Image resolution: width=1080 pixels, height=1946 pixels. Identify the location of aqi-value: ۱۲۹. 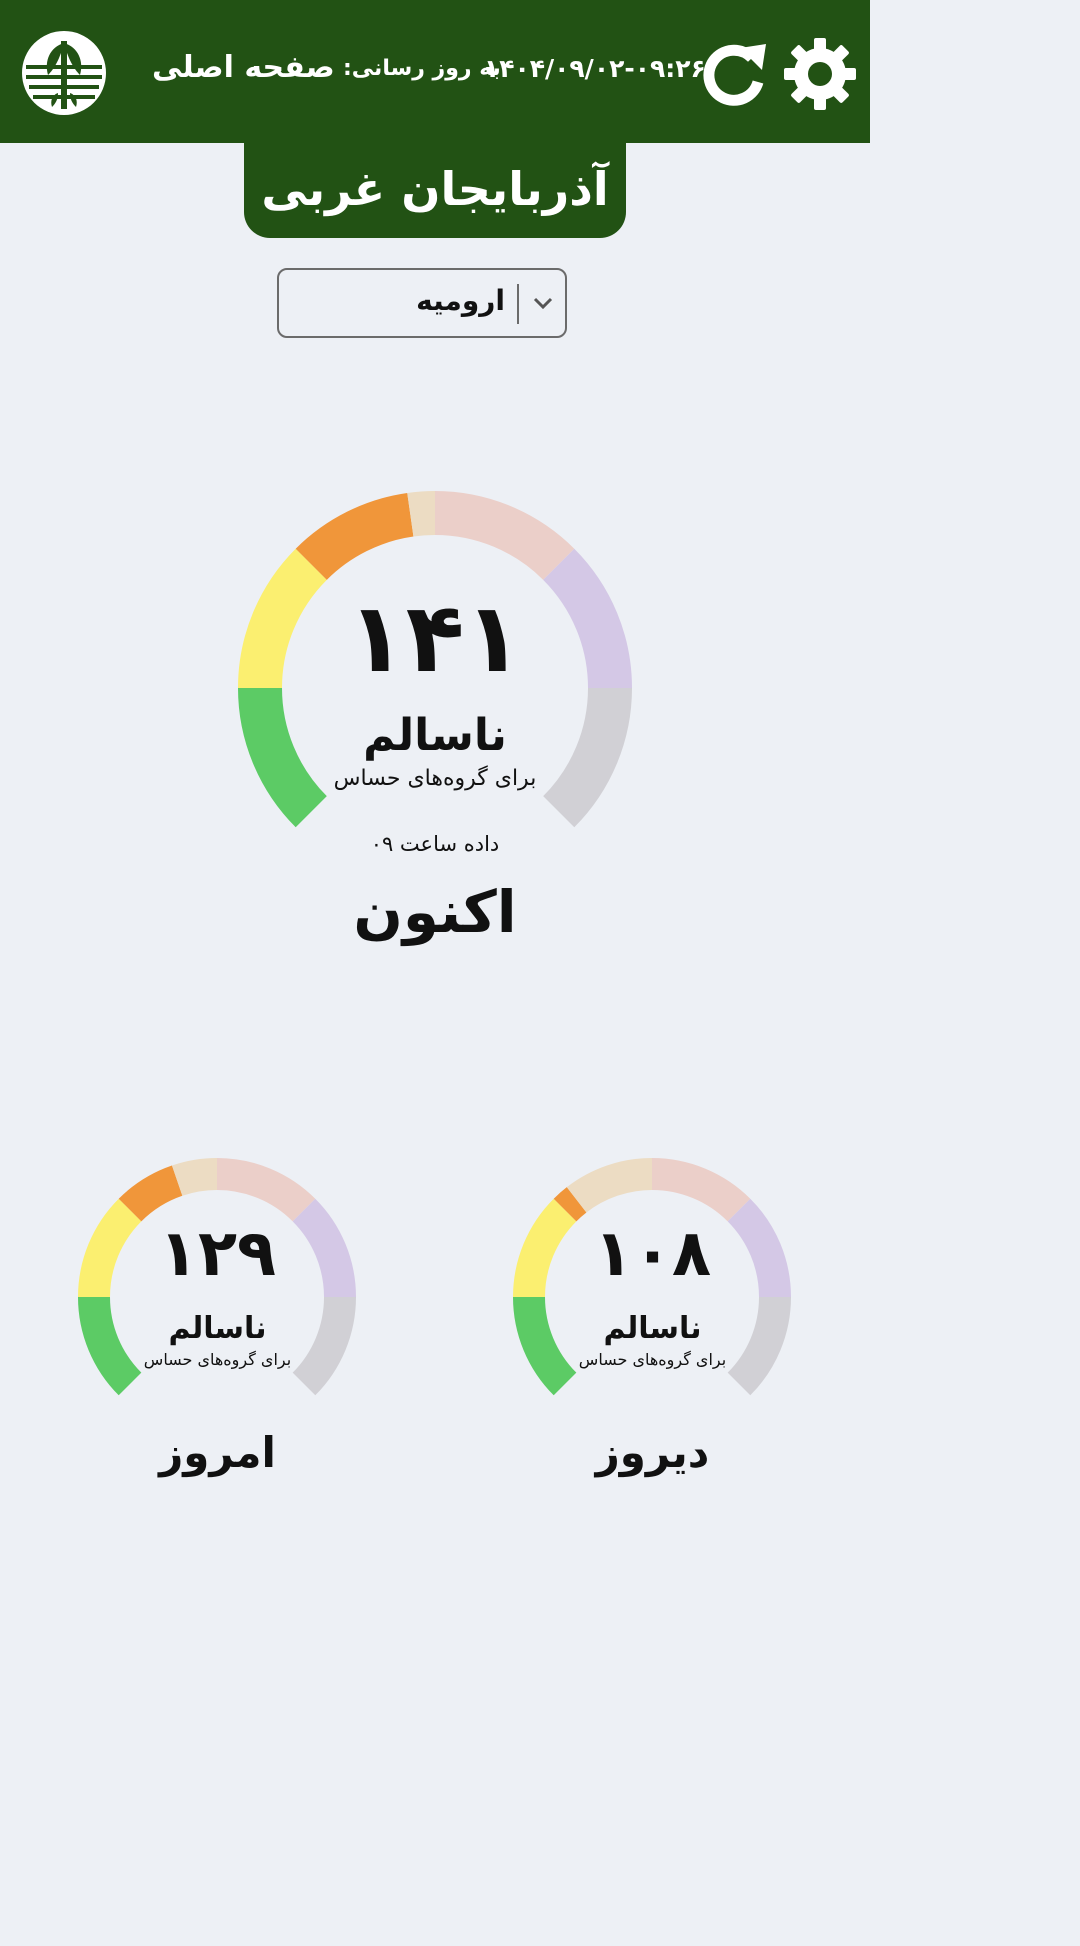
(217, 1254).